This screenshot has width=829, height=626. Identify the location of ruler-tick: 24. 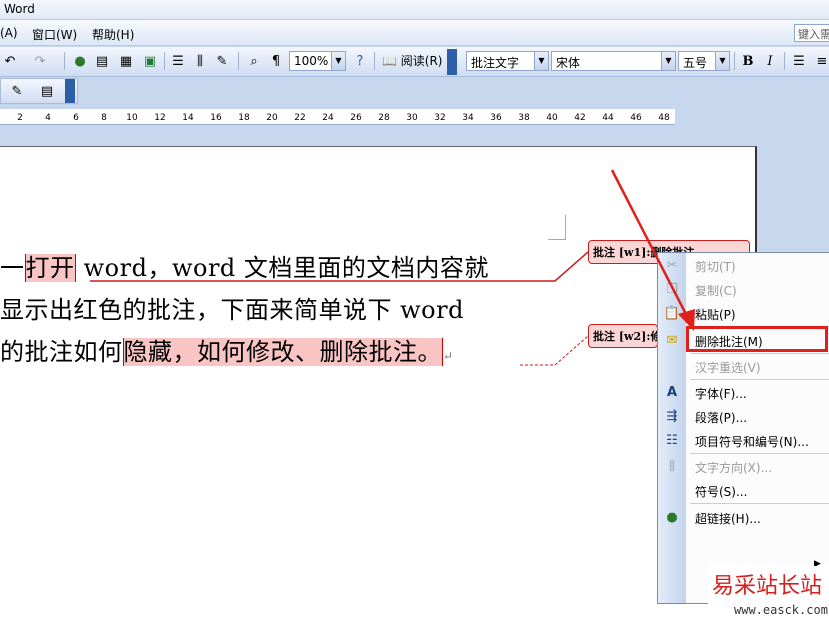
(328, 118).